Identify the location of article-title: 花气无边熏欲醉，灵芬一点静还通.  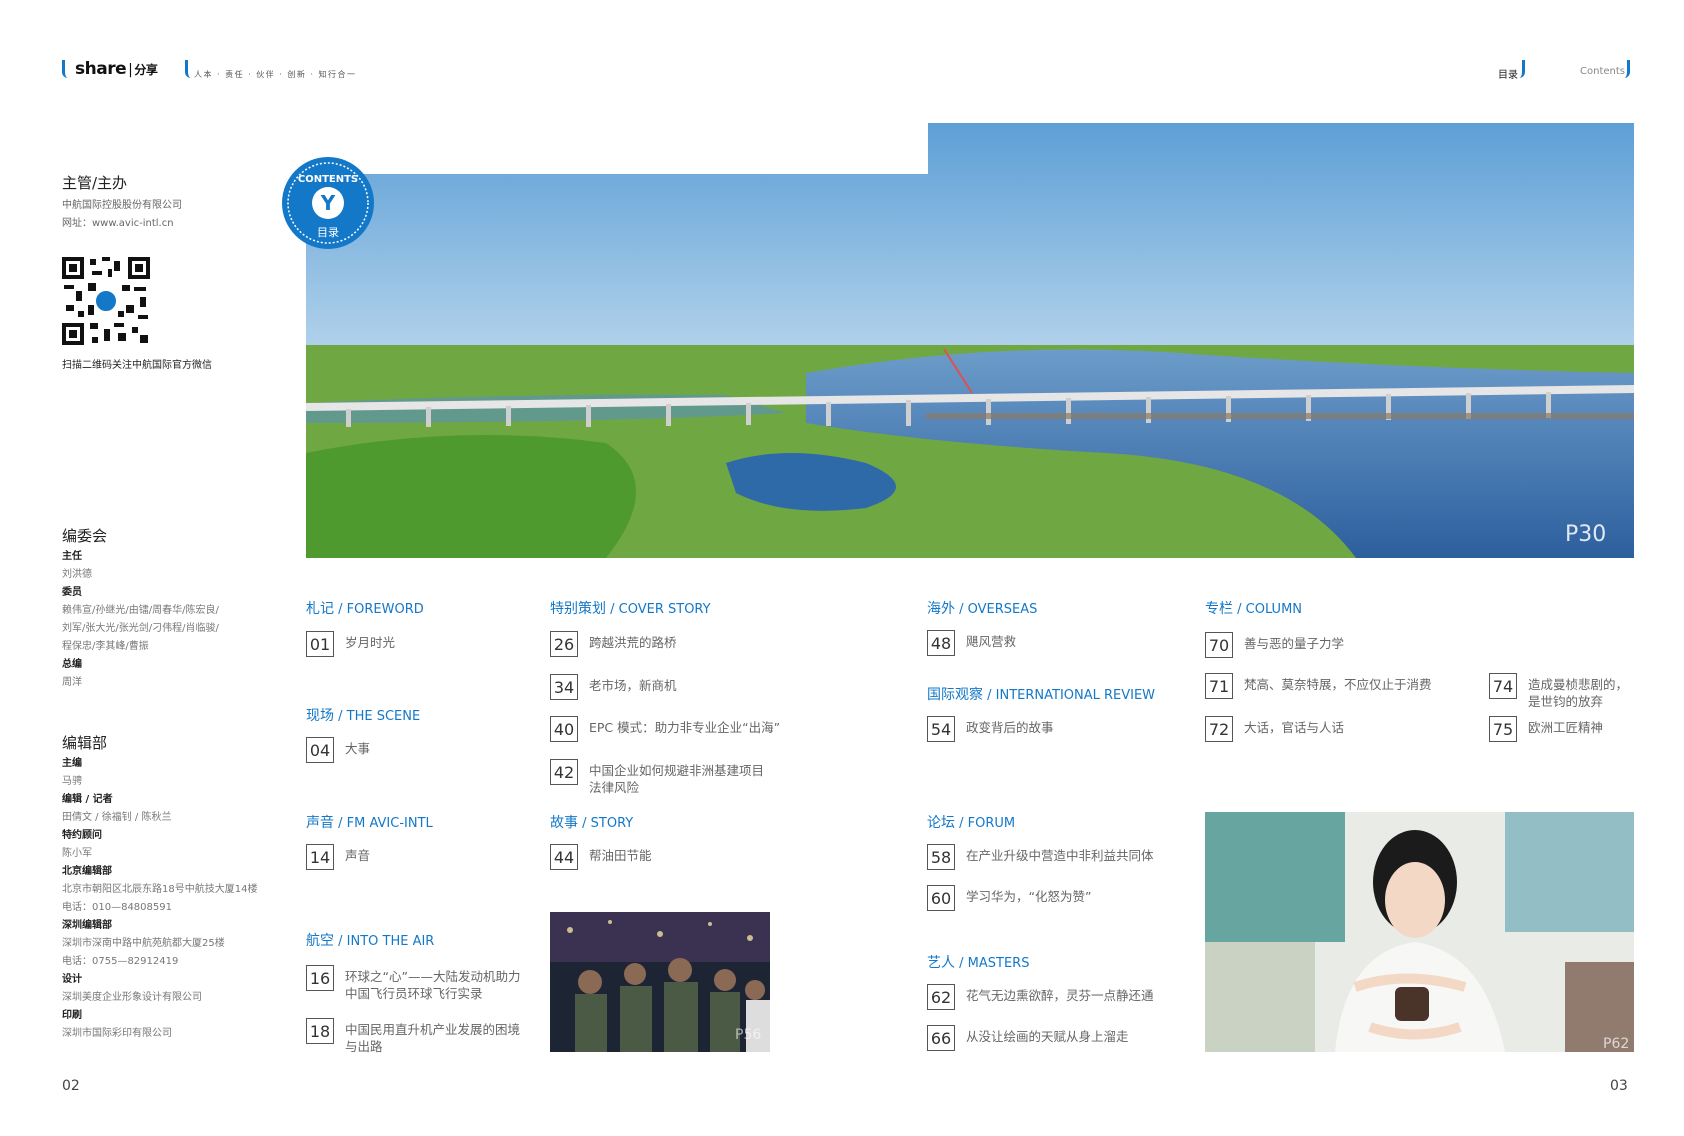
(1060, 995).